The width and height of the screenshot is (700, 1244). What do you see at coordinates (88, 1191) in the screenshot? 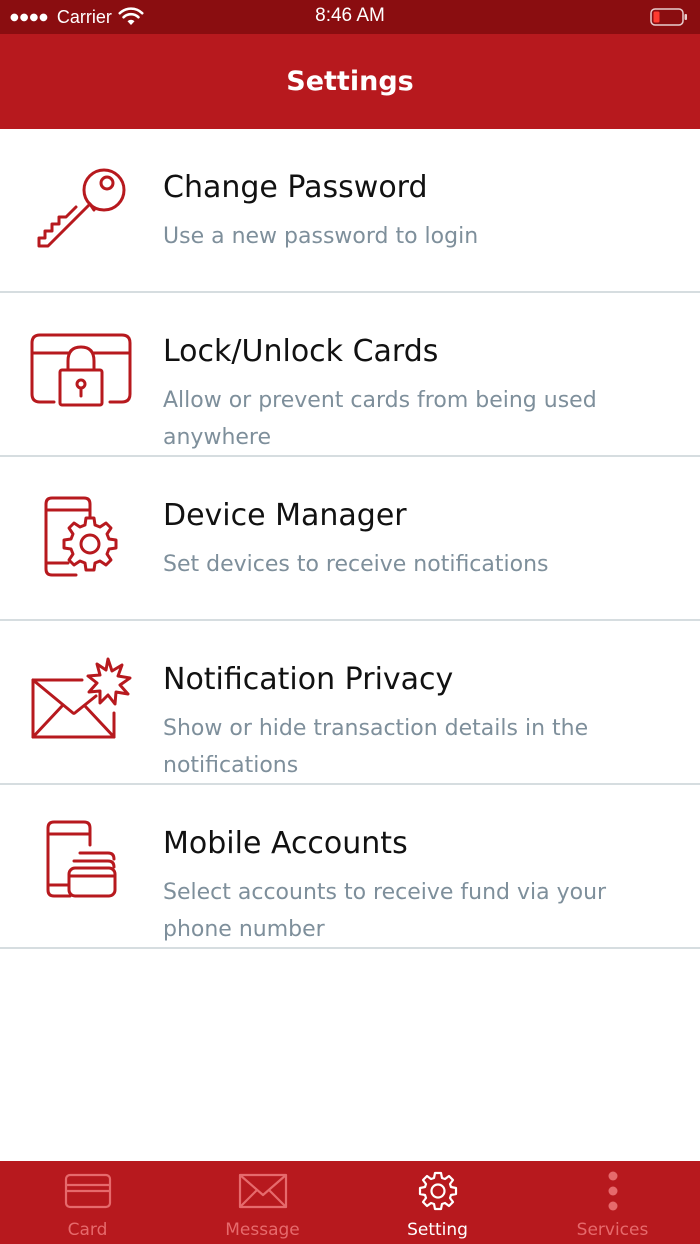
I see `card-icon` at bounding box center [88, 1191].